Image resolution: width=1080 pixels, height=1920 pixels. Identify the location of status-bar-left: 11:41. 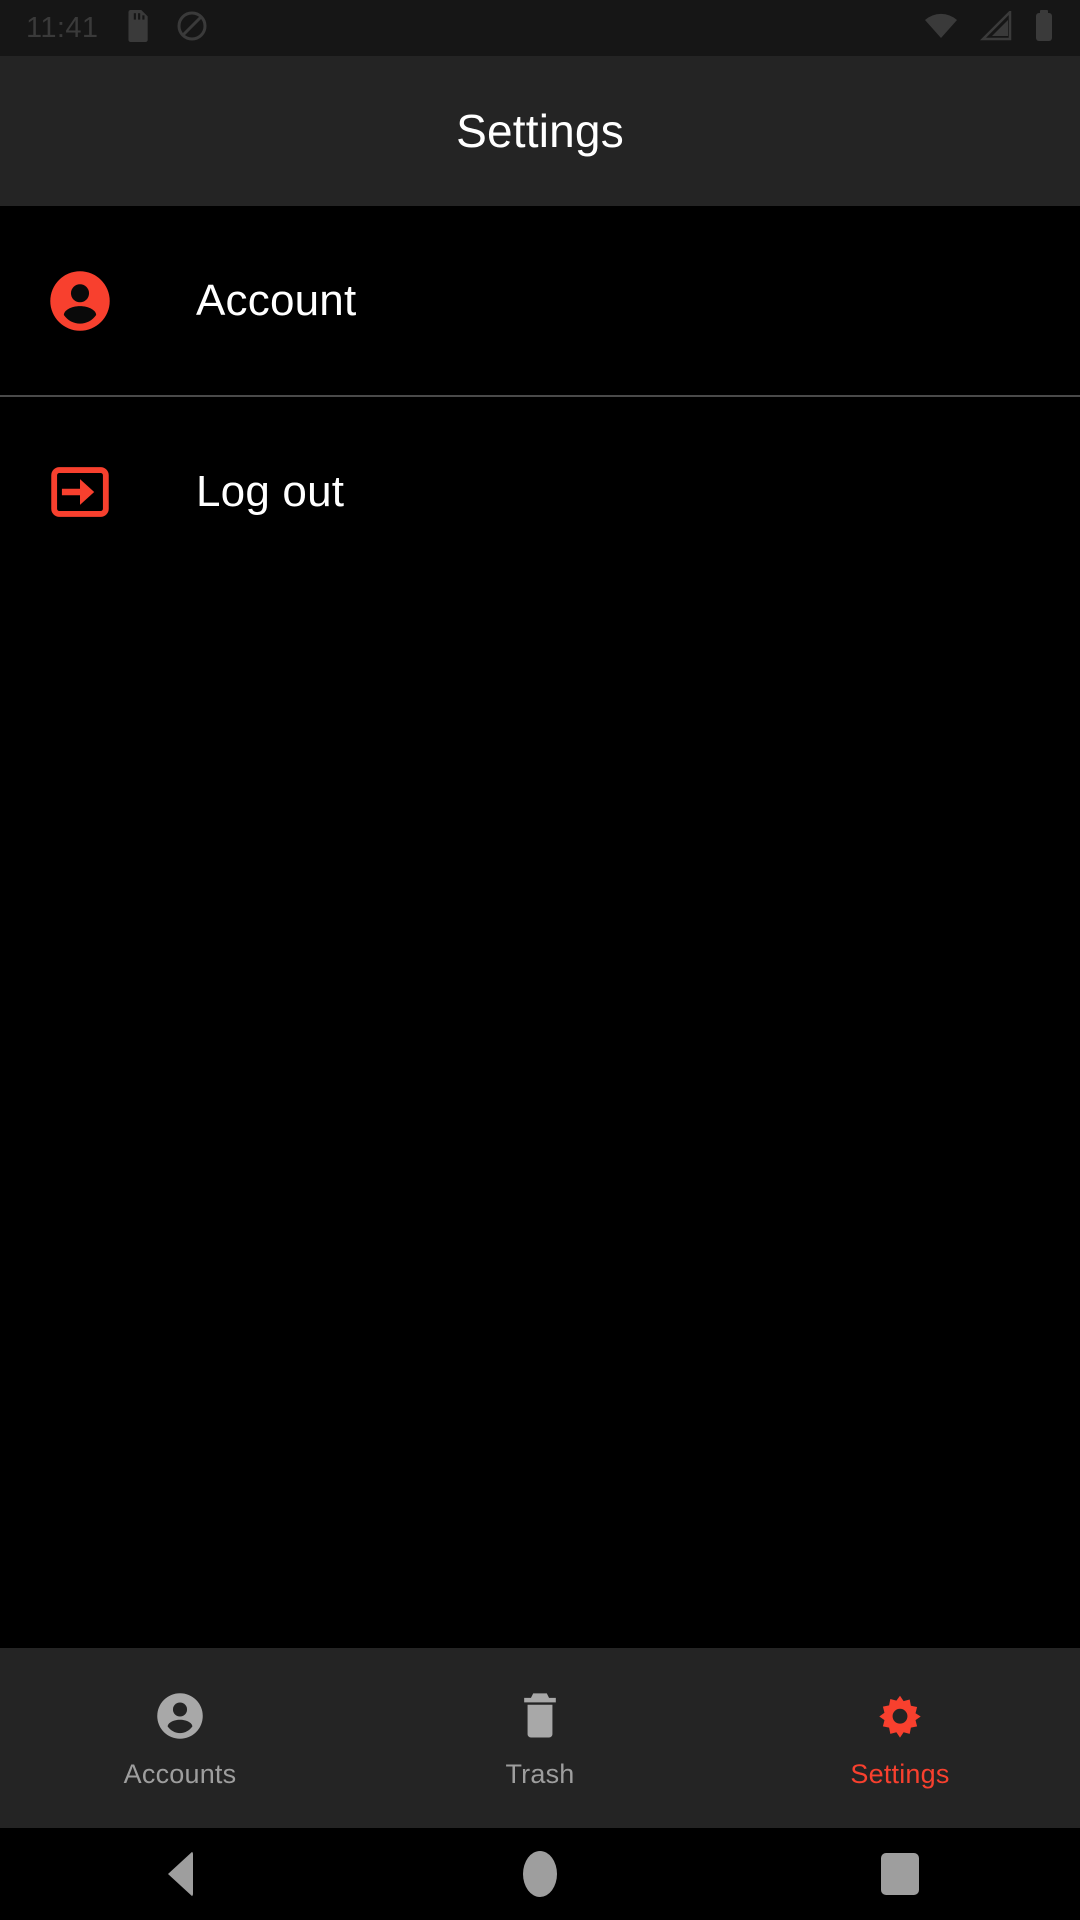
(117, 28).